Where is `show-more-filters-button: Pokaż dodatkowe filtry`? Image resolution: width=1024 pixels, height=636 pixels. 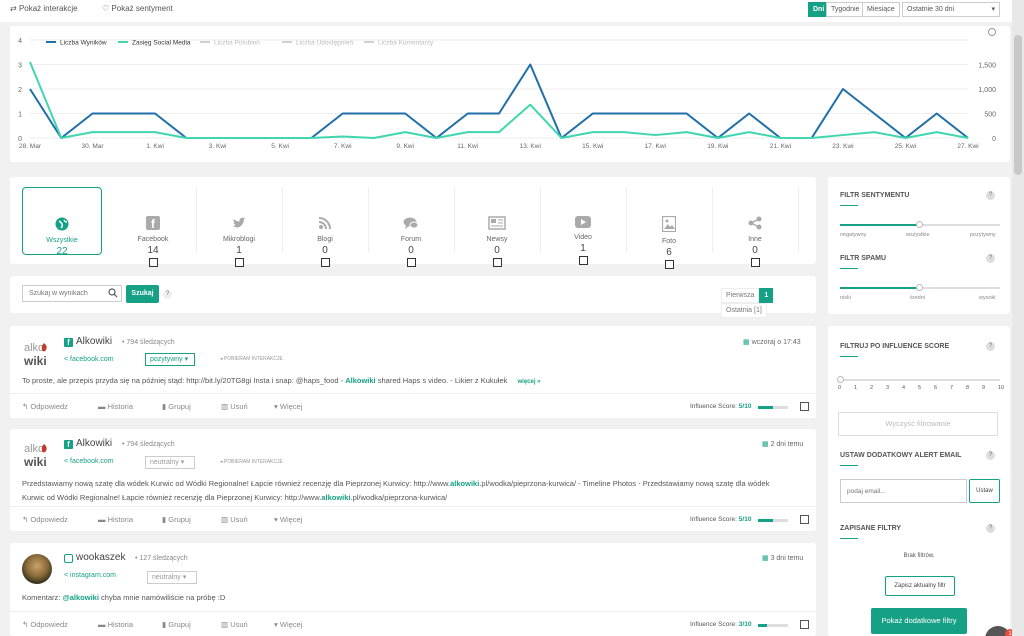 show-more-filters-button: Pokaż dodatkowe filtry is located at coordinates (919, 621).